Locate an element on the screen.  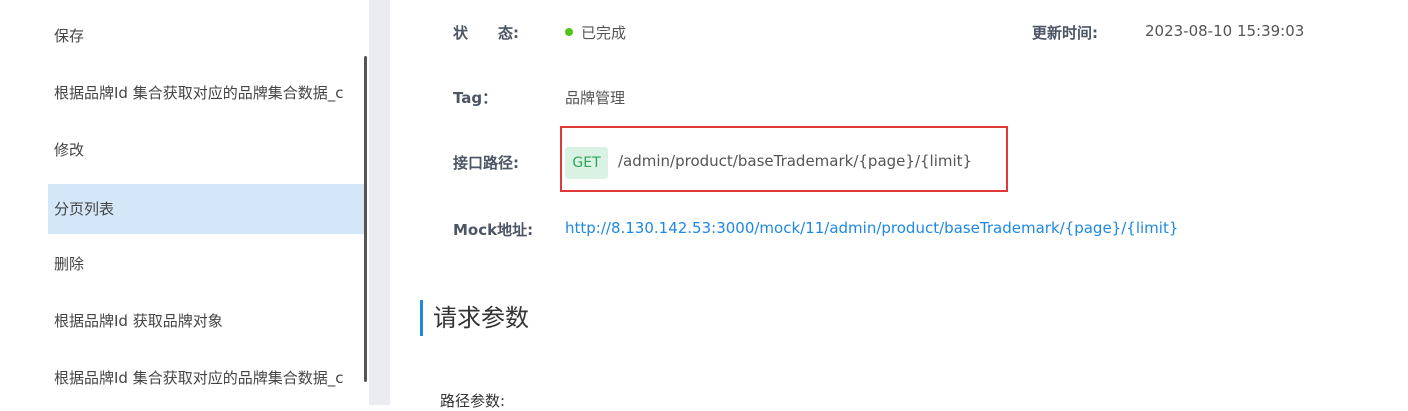
mock-label: Mock地址: is located at coordinates (493, 230).